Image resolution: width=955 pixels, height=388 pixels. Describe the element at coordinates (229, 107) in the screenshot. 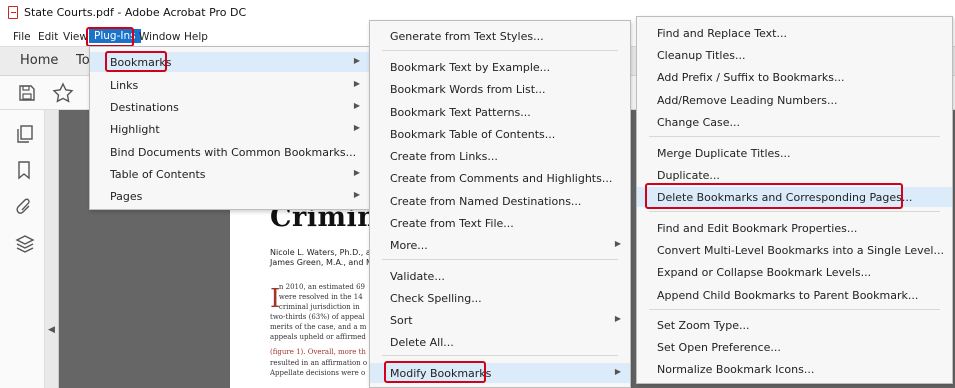

I see `menu-item-destinations: Destinations ▶` at that location.